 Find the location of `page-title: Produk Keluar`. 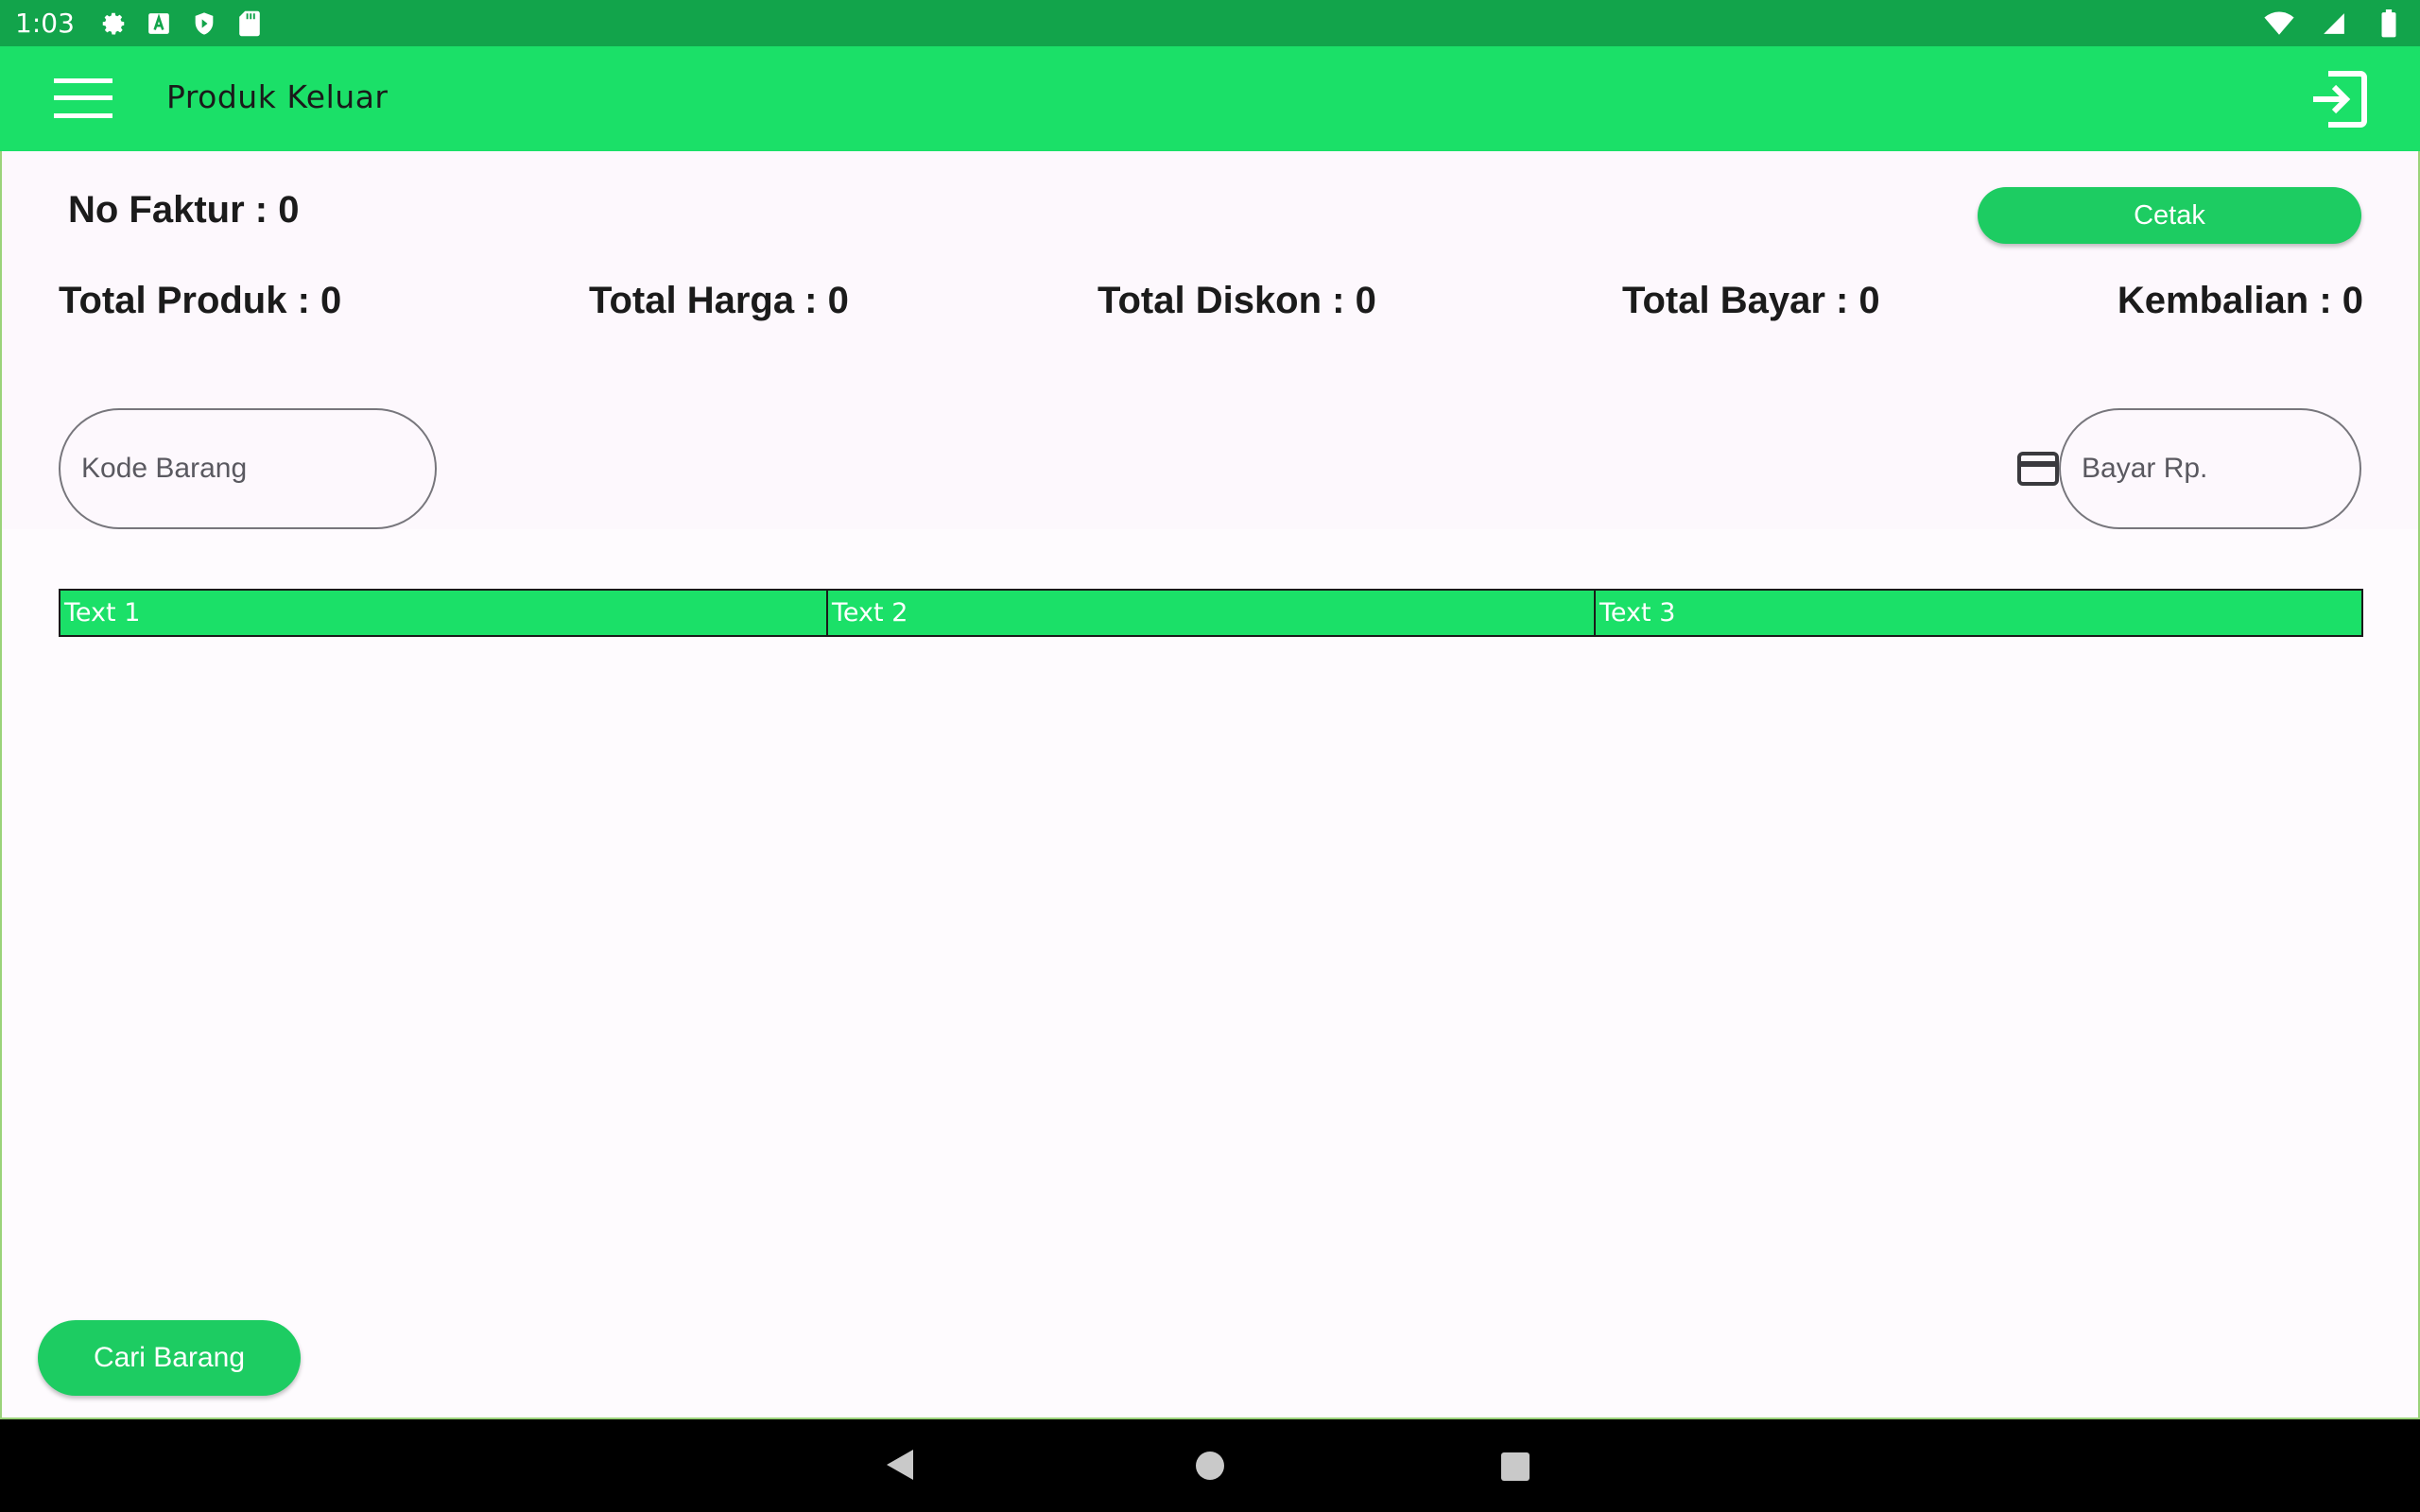

page-title: Produk Keluar is located at coordinates (277, 96).